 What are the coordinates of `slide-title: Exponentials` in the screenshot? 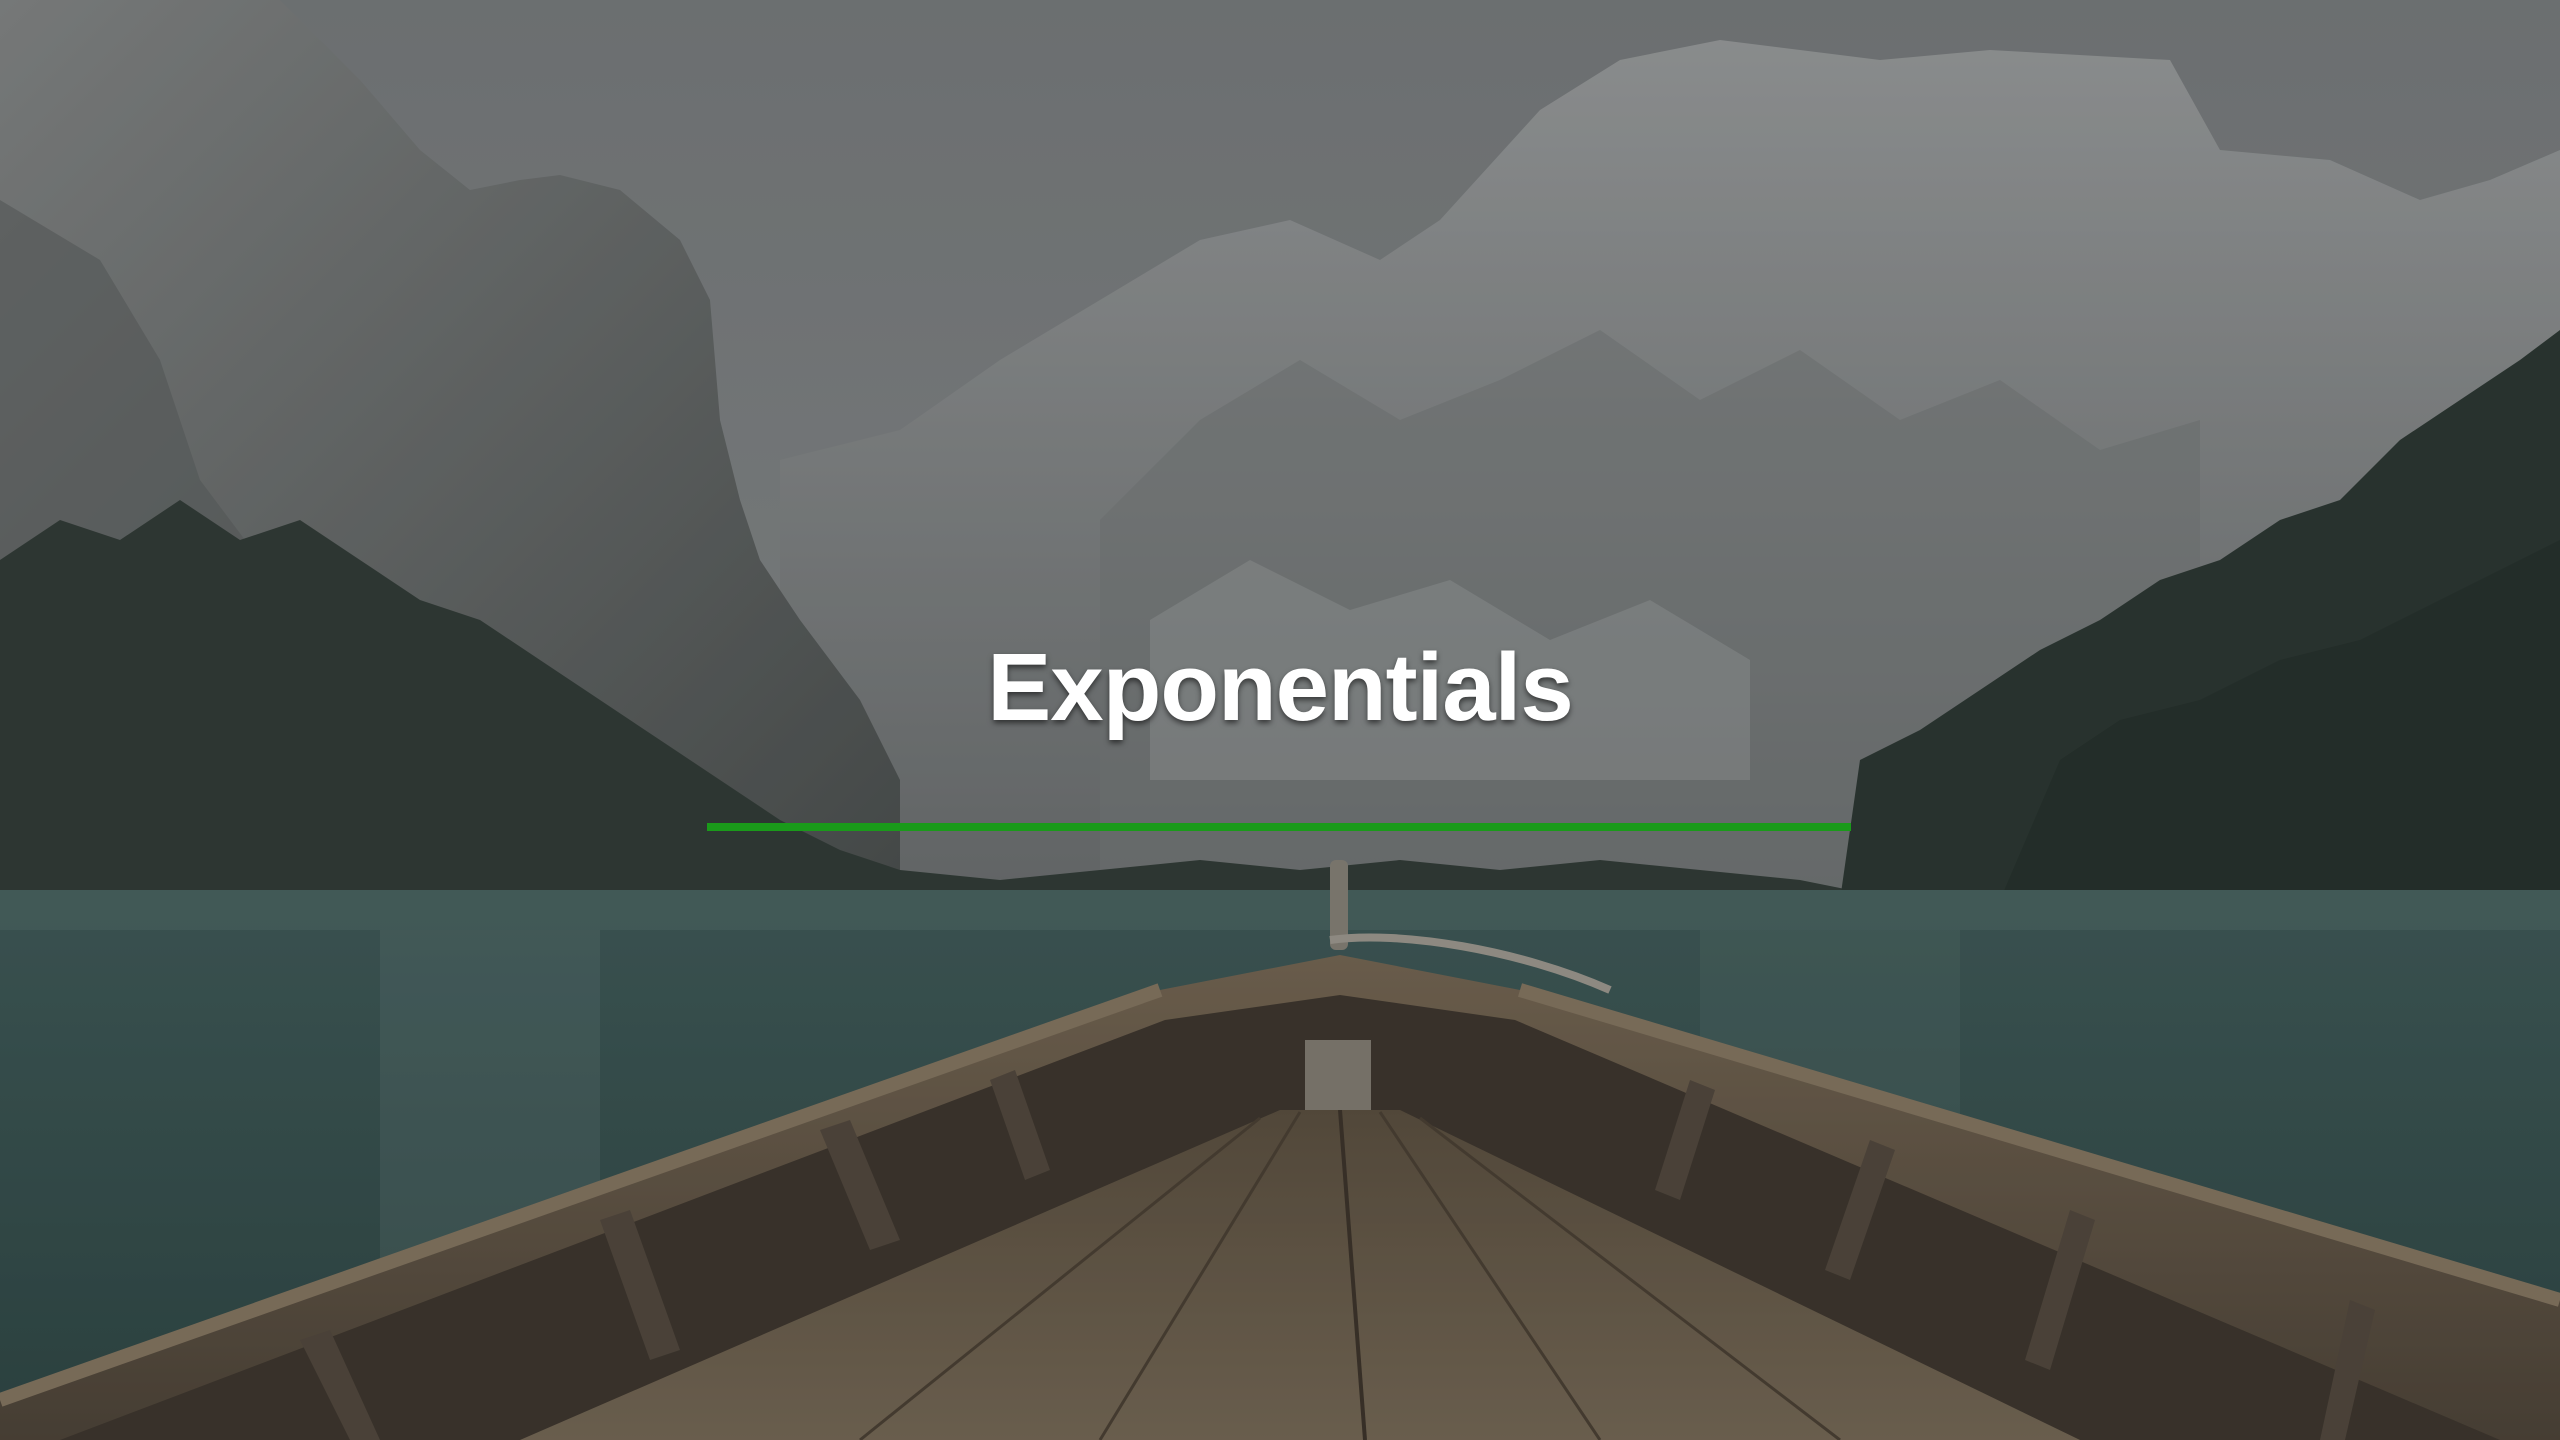 It's located at (1280, 687).